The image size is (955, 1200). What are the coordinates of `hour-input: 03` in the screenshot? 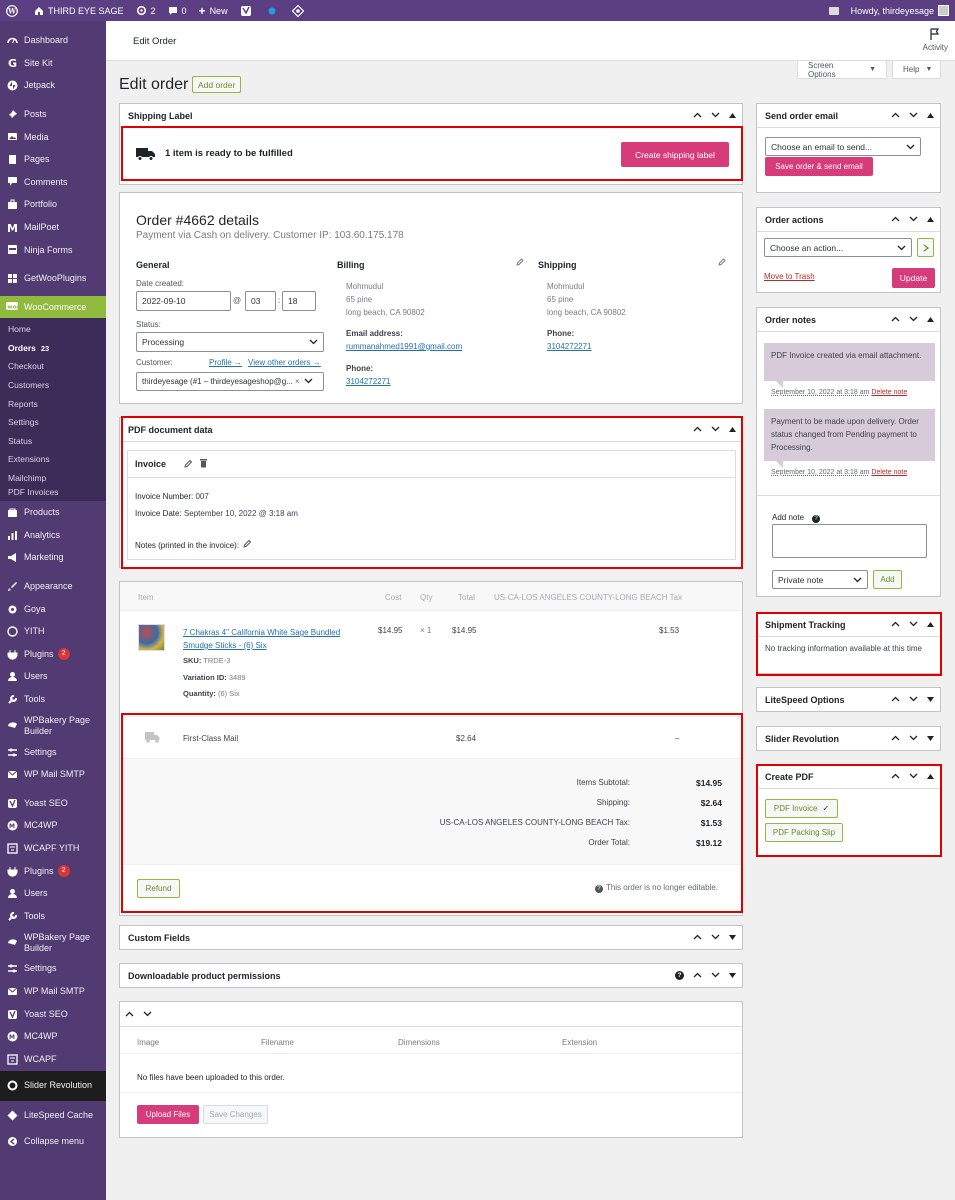 It's located at (260, 301).